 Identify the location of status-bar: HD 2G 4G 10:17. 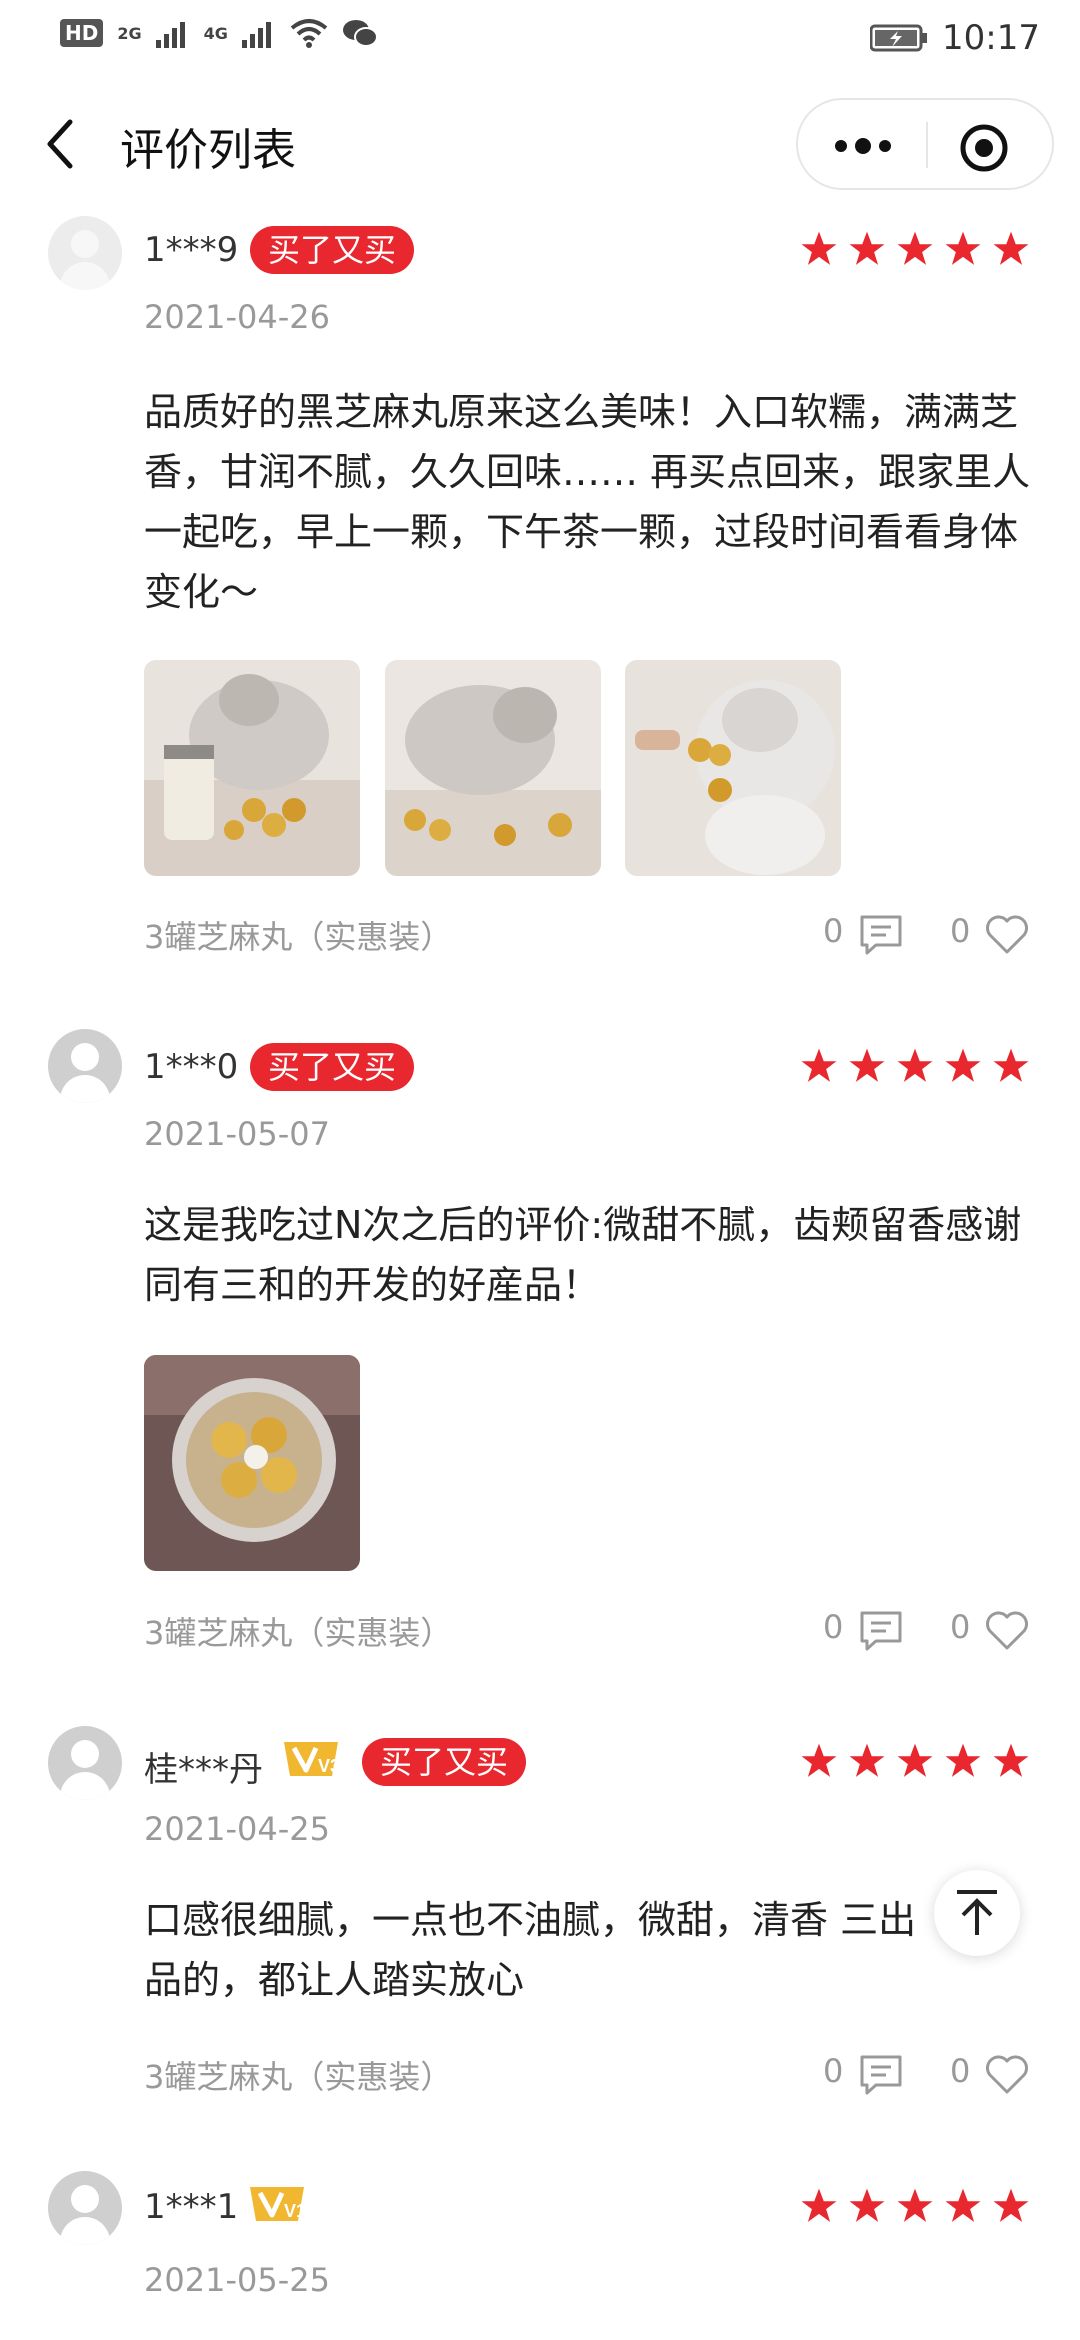
(540, 40).